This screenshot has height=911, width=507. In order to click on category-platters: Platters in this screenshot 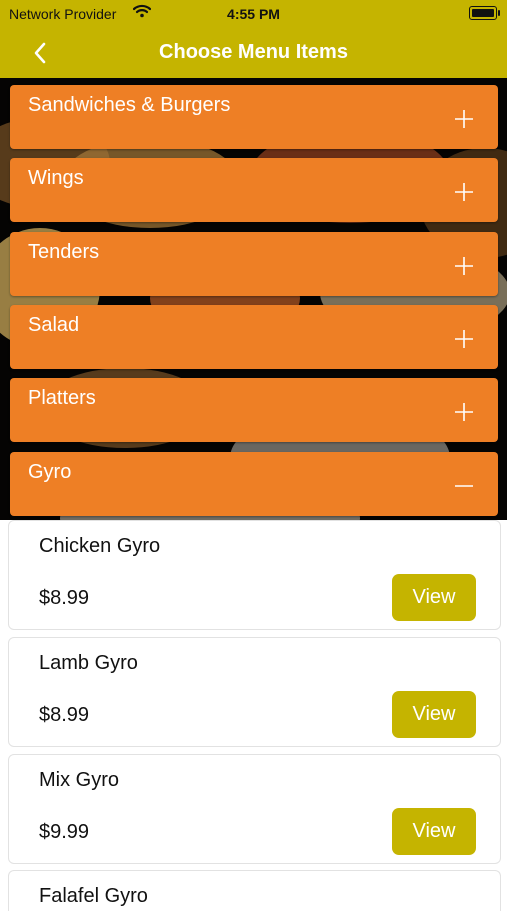, I will do `click(254, 410)`.